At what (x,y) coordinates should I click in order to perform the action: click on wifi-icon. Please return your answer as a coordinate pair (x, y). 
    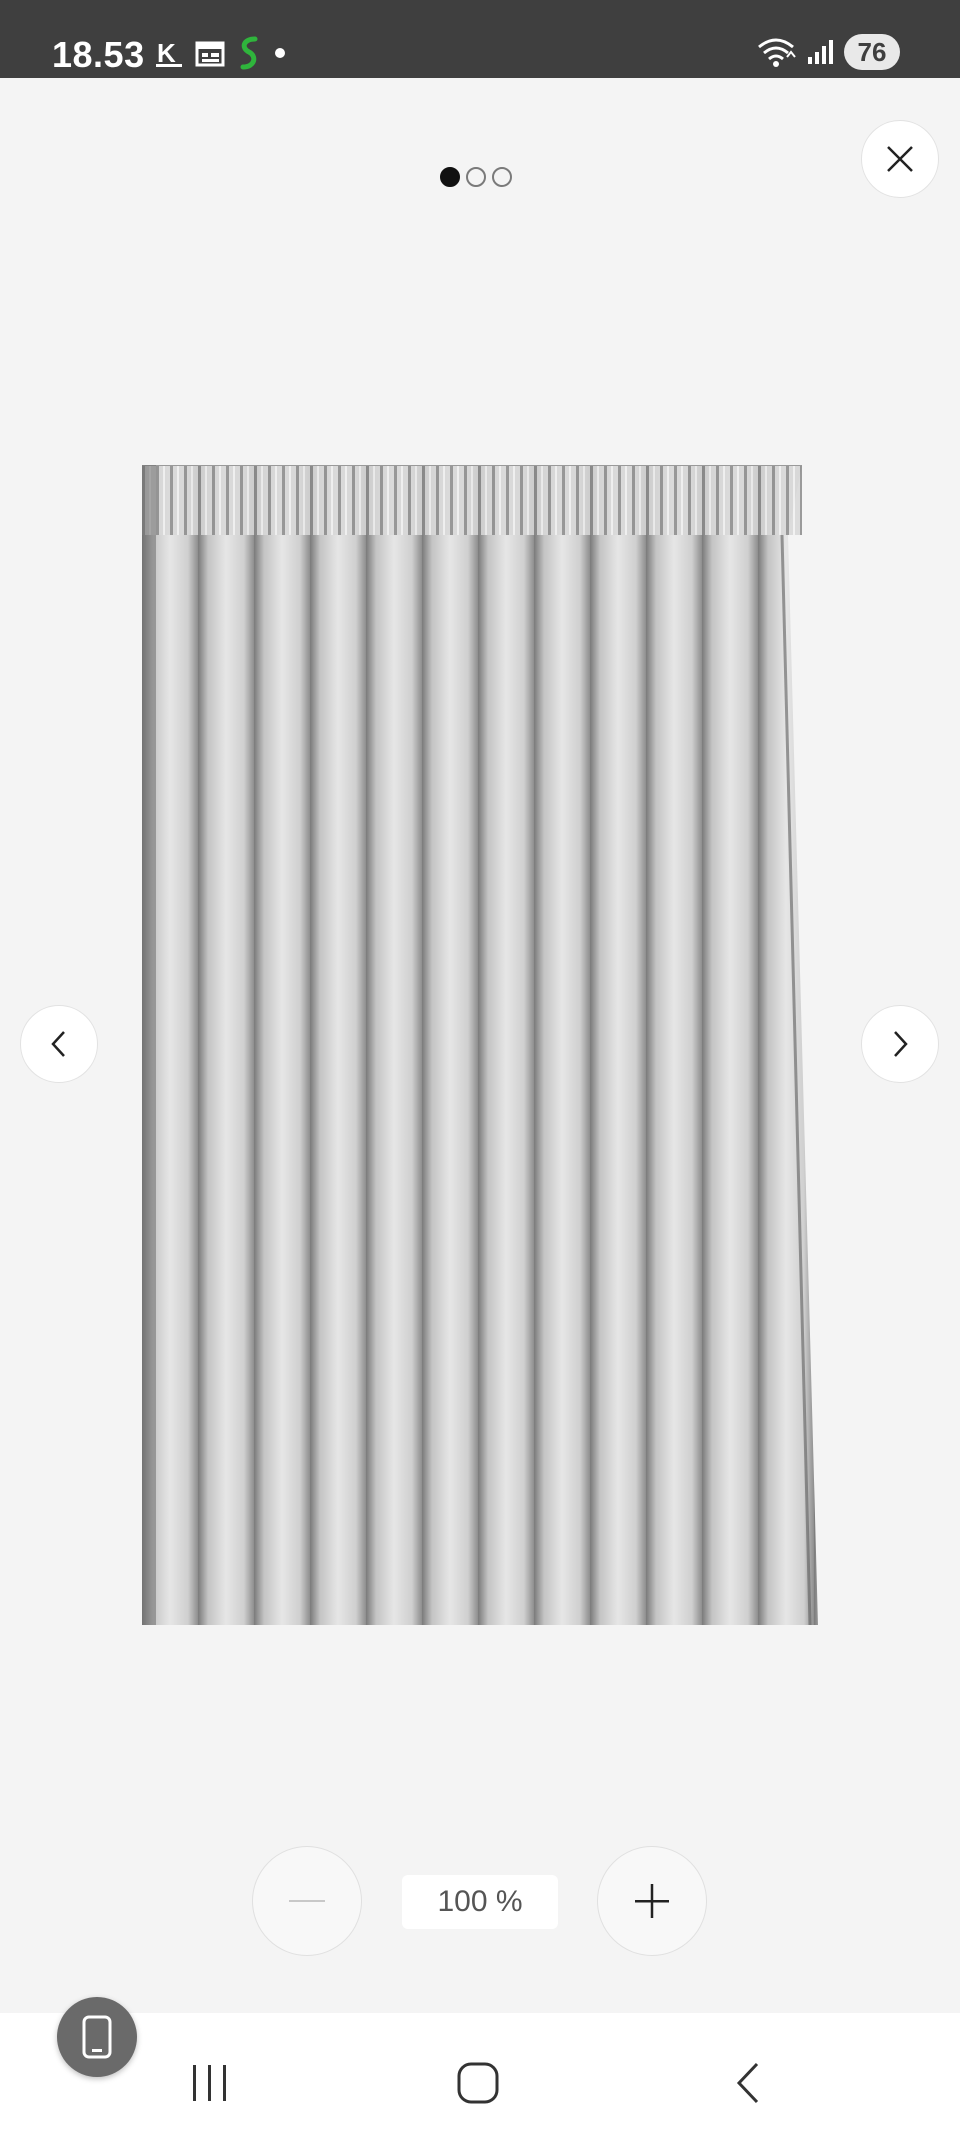
    Looking at the image, I should click on (777, 52).